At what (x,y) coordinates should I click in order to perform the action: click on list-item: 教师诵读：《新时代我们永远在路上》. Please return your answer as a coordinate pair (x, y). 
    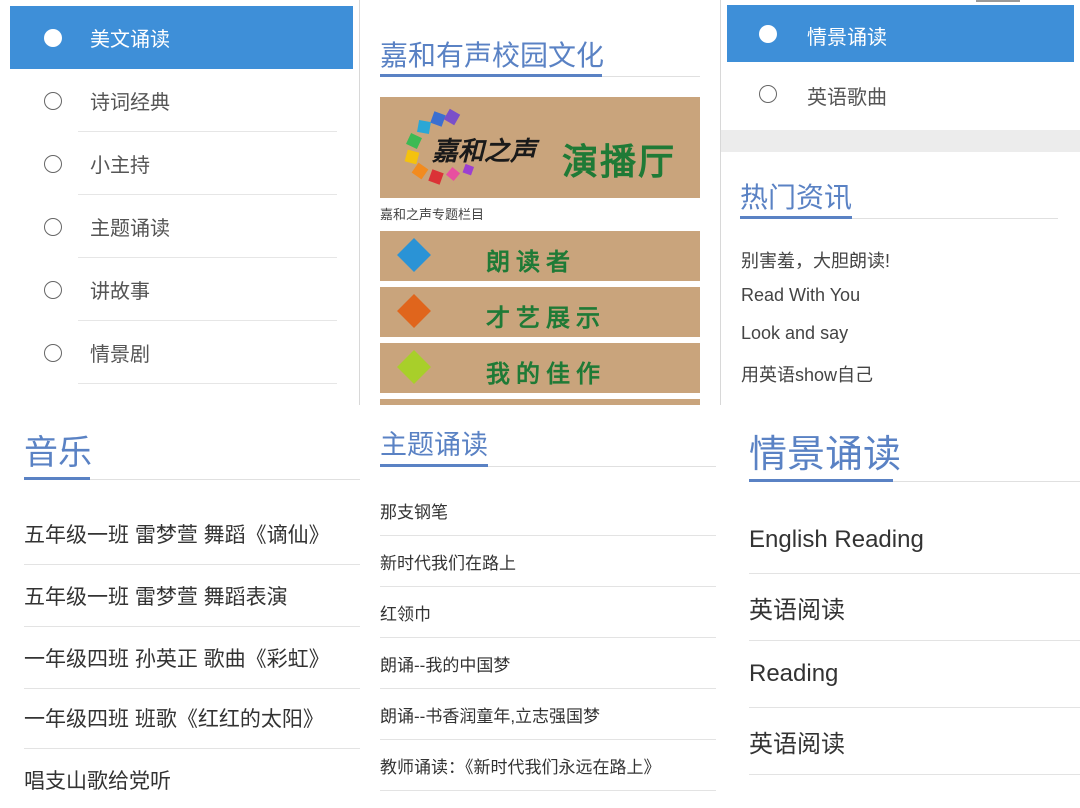
    Looking at the image, I should click on (548, 765).